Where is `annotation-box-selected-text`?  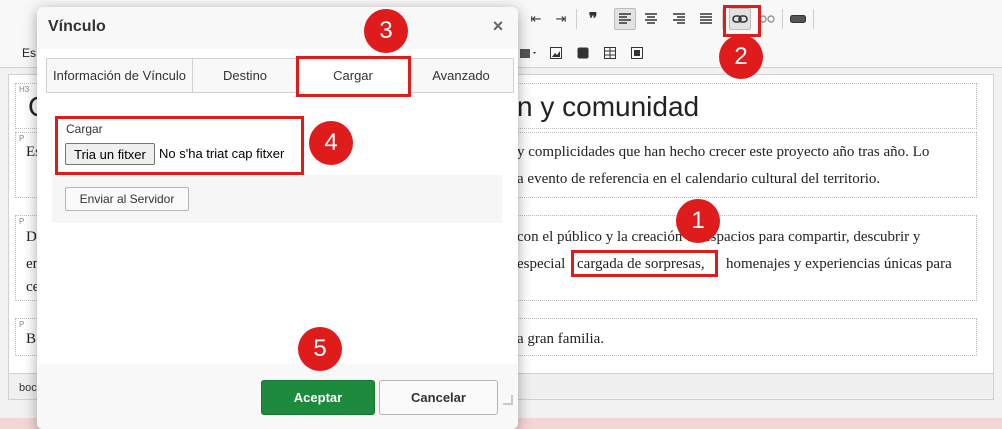 annotation-box-selected-text is located at coordinates (644, 263).